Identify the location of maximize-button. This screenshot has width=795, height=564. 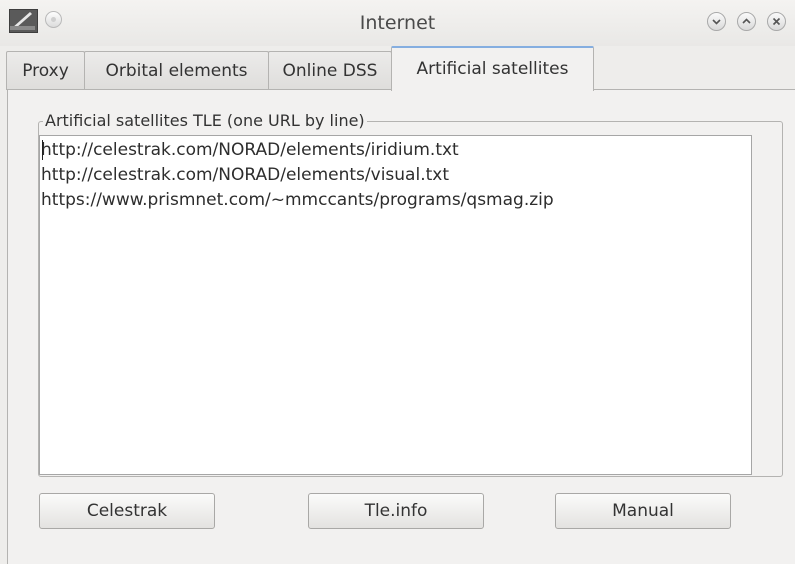
(746, 21).